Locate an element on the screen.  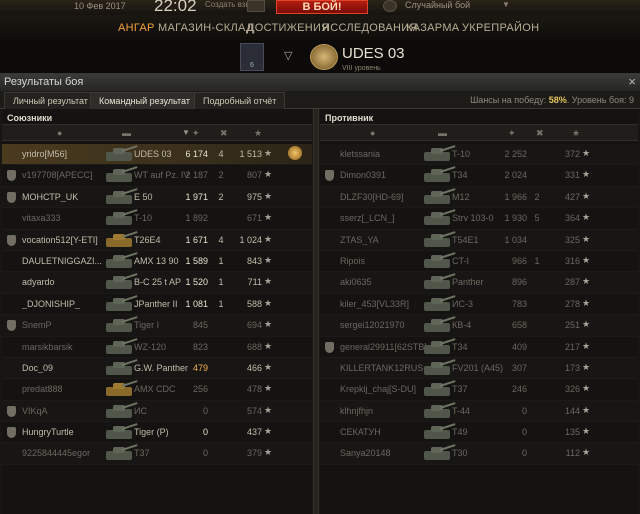
player-row: vitaxa333 T-10 1 892 671 ★ is located at coordinates (157, 219).